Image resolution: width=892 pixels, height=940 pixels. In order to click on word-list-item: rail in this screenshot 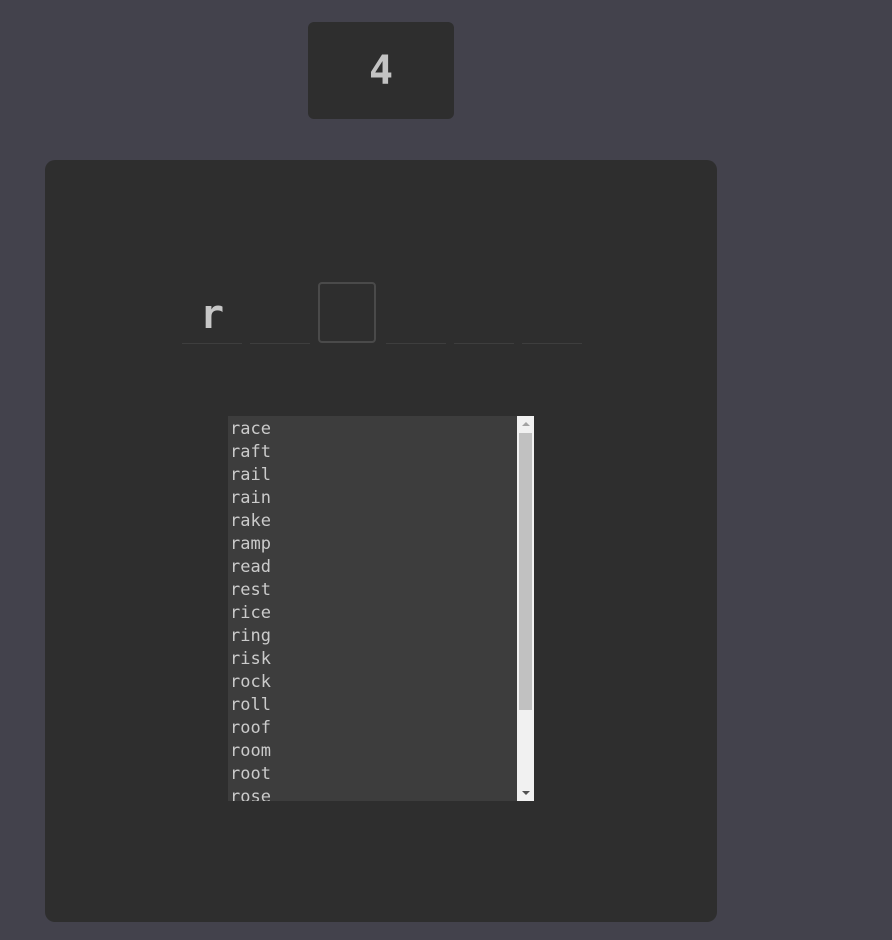, I will do `click(250, 475)`.